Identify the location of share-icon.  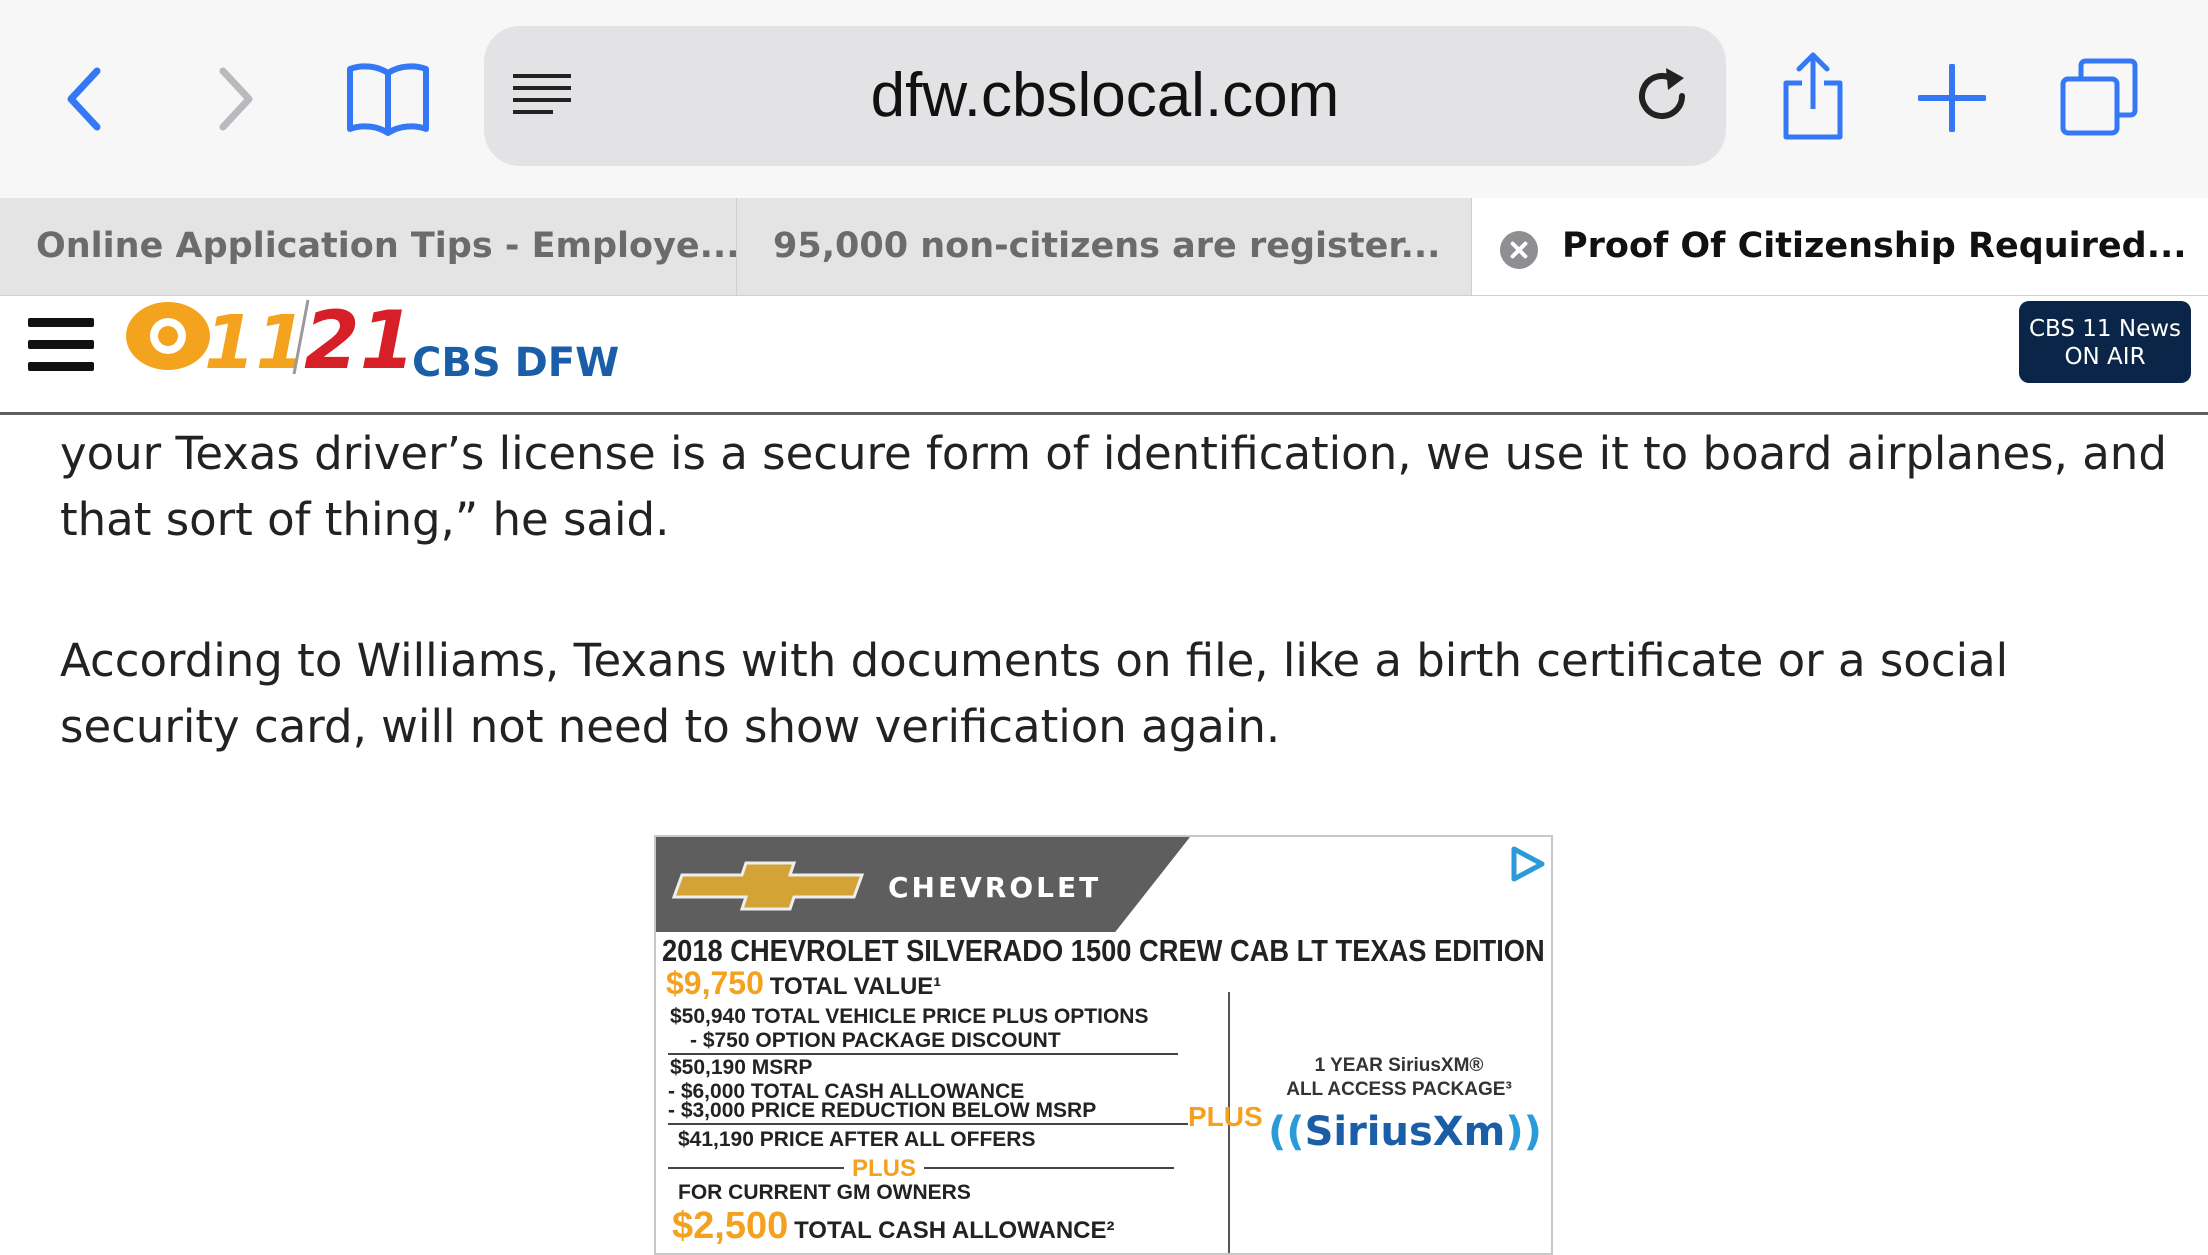
(1813, 96).